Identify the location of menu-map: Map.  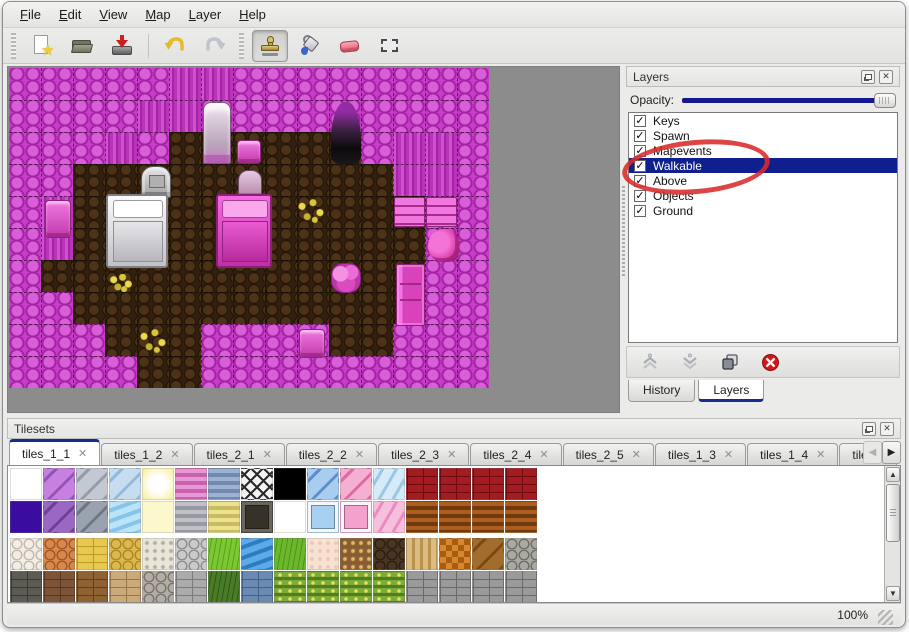
(157, 14).